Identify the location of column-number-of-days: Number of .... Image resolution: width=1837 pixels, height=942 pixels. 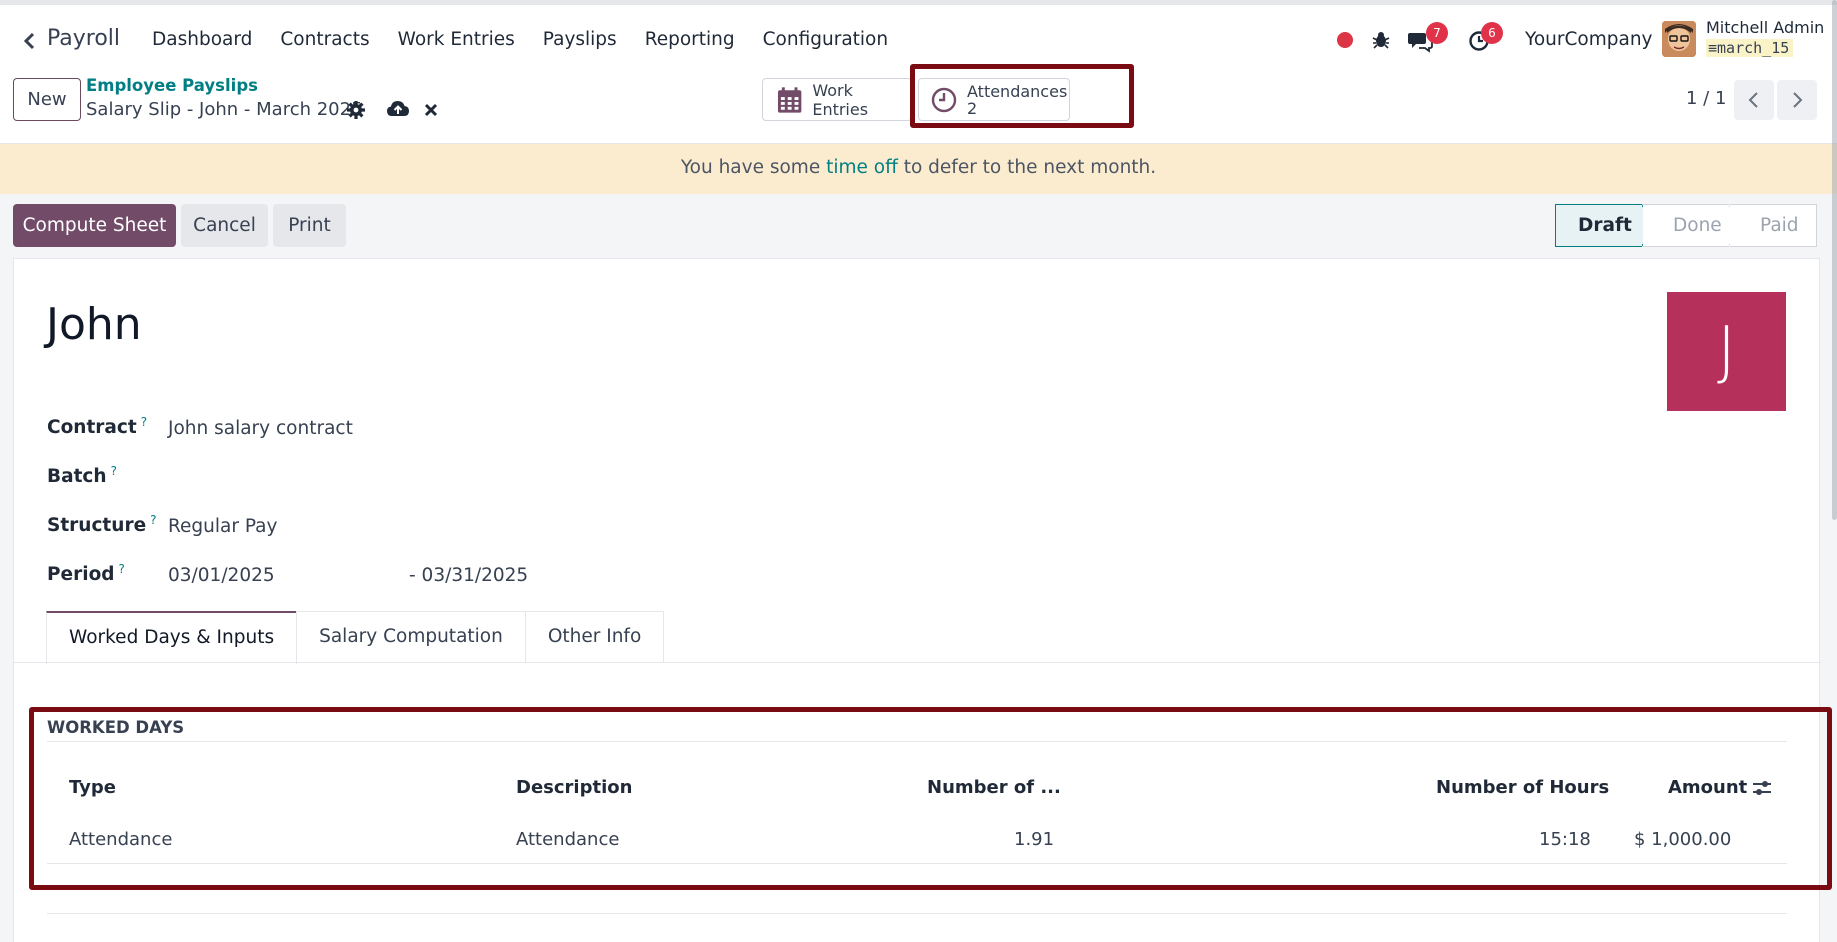
(994, 787).